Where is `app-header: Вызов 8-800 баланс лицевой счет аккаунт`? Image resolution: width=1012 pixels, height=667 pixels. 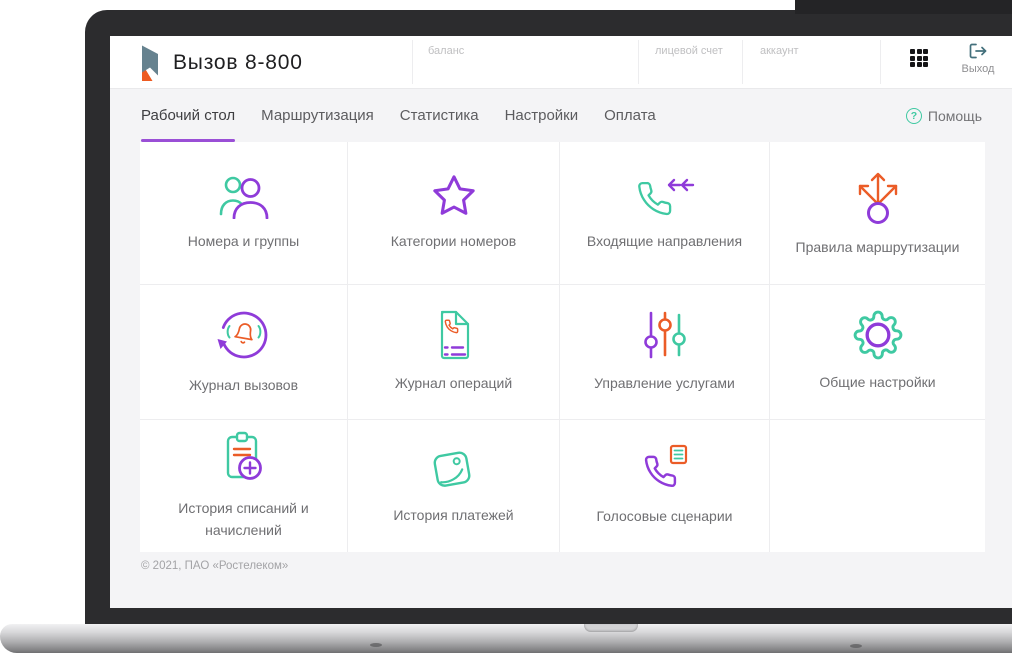
app-header: Вызов 8-800 баланс лицевой счет аккаунт is located at coordinates (561, 62).